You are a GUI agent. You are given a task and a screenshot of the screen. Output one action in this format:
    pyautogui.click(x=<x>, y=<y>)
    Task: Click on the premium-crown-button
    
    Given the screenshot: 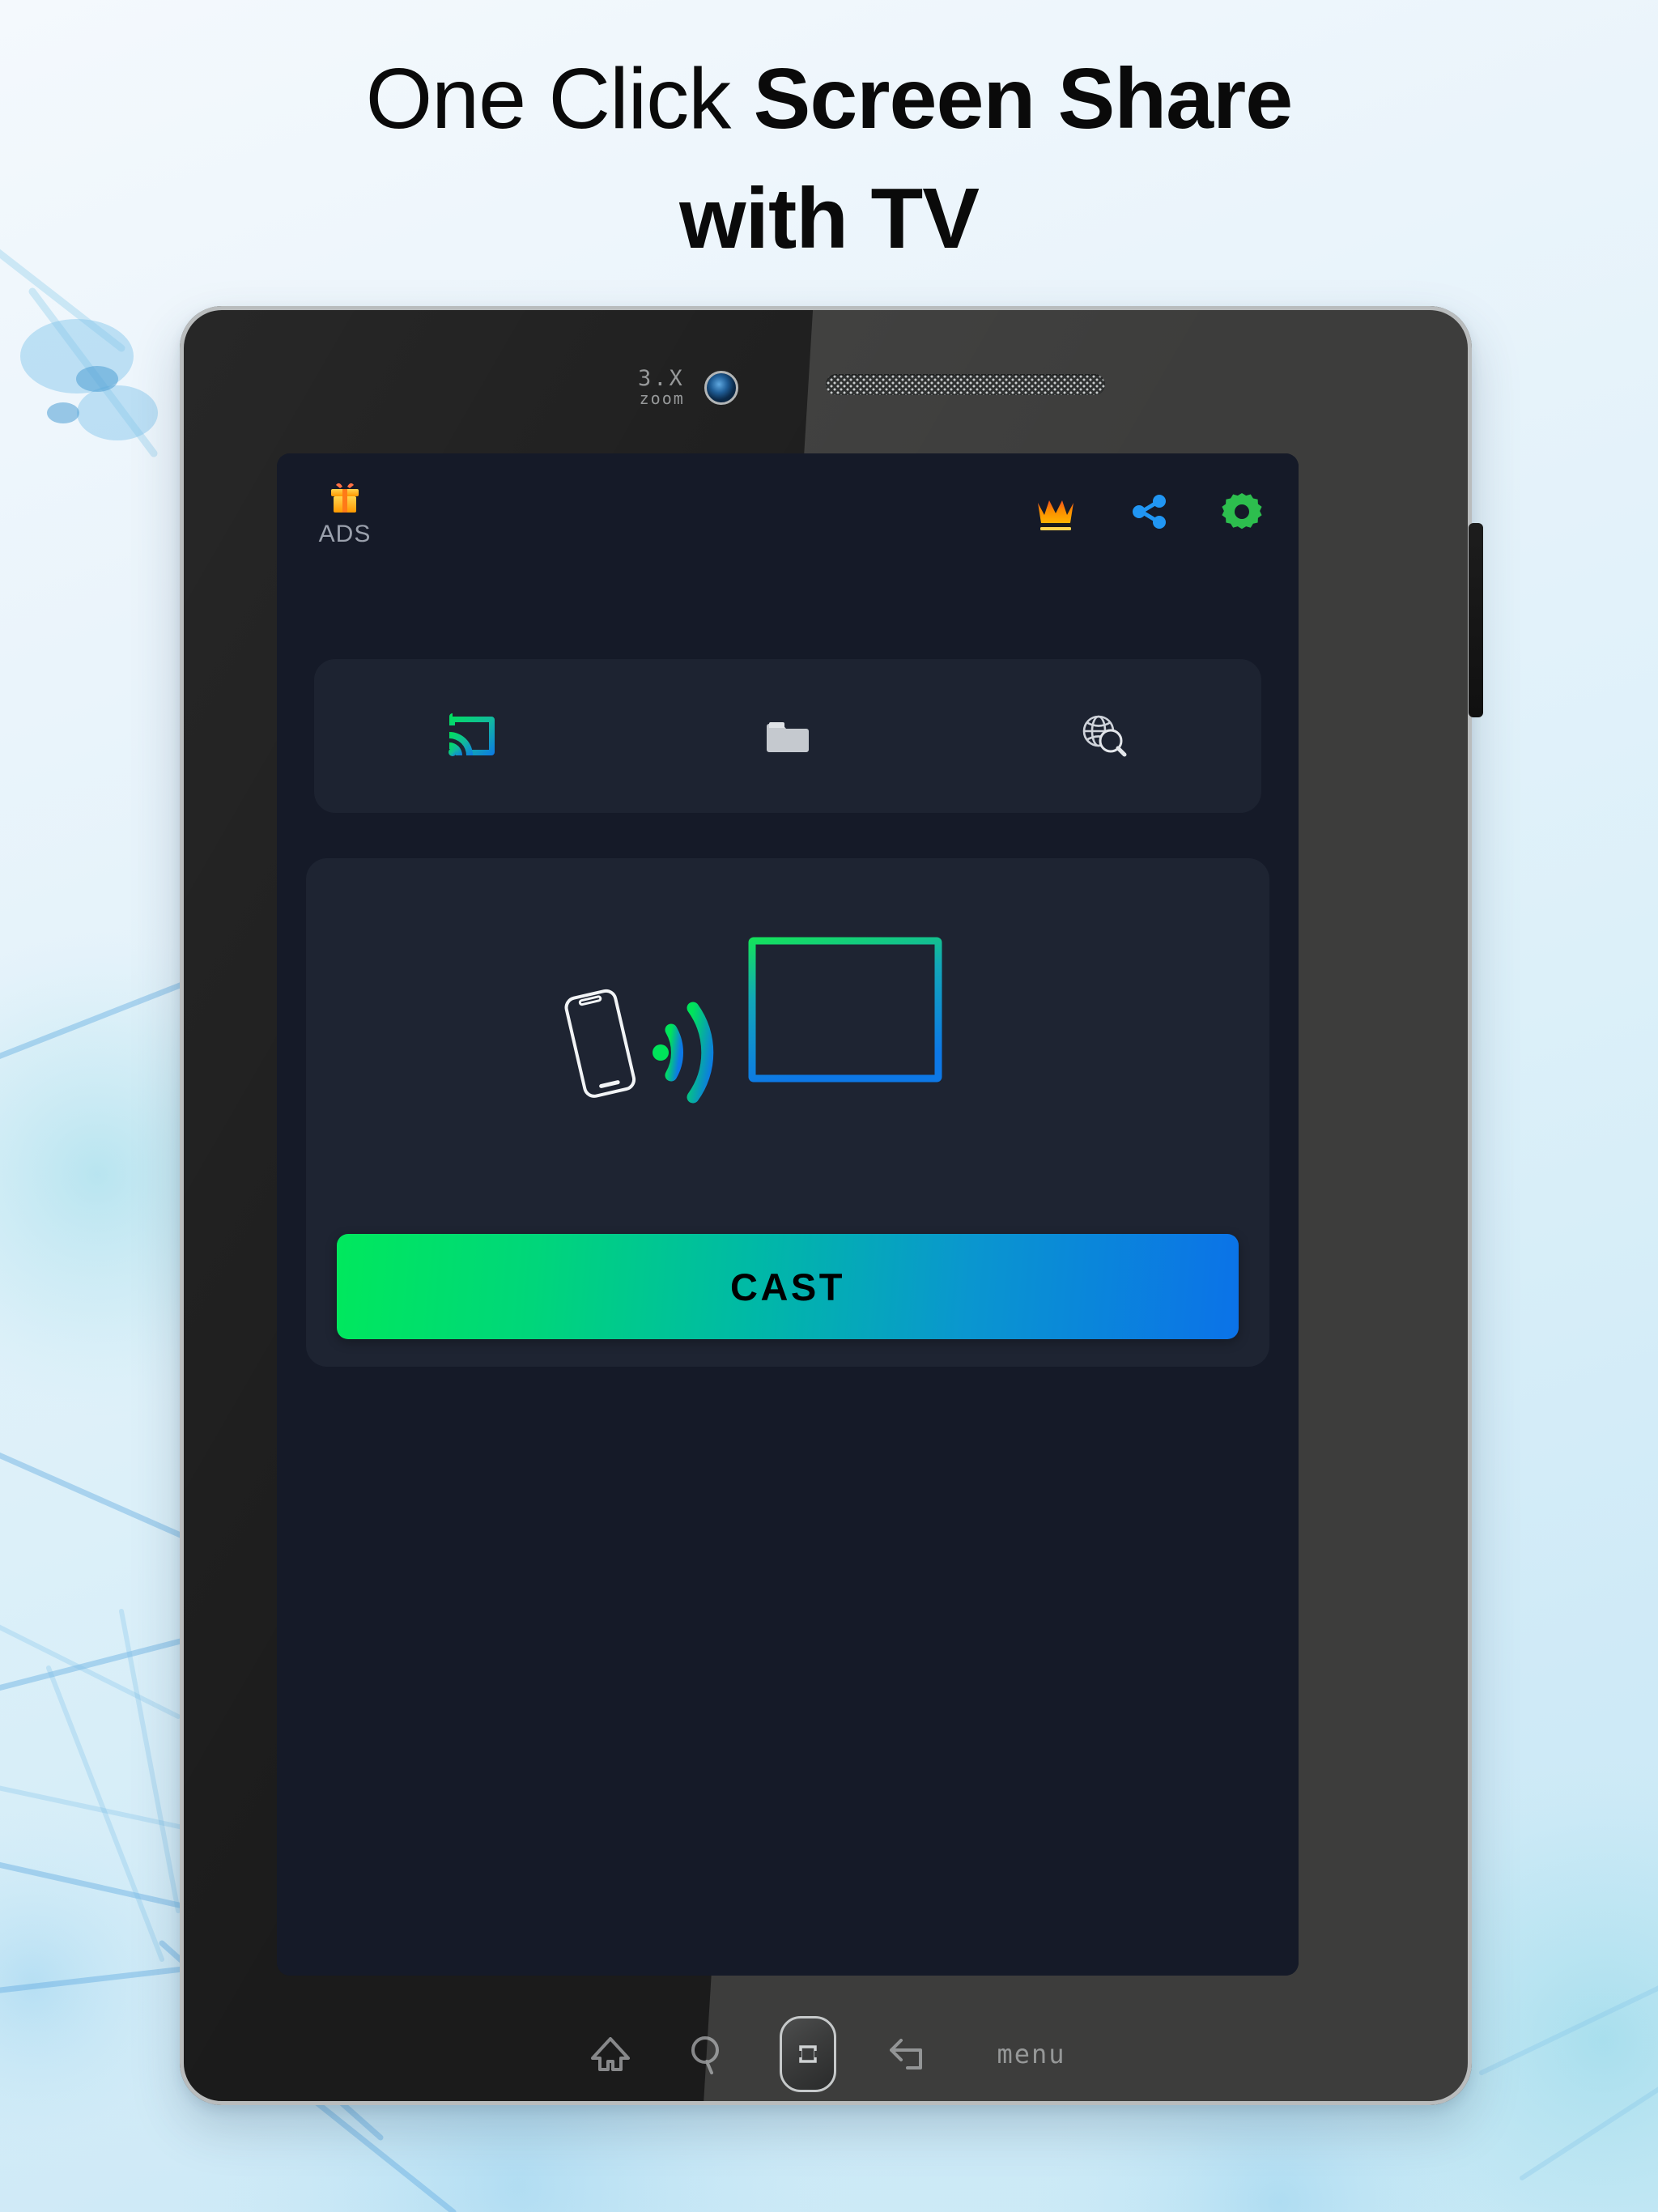 What is the action you would take?
    pyautogui.click(x=1055, y=514)
    